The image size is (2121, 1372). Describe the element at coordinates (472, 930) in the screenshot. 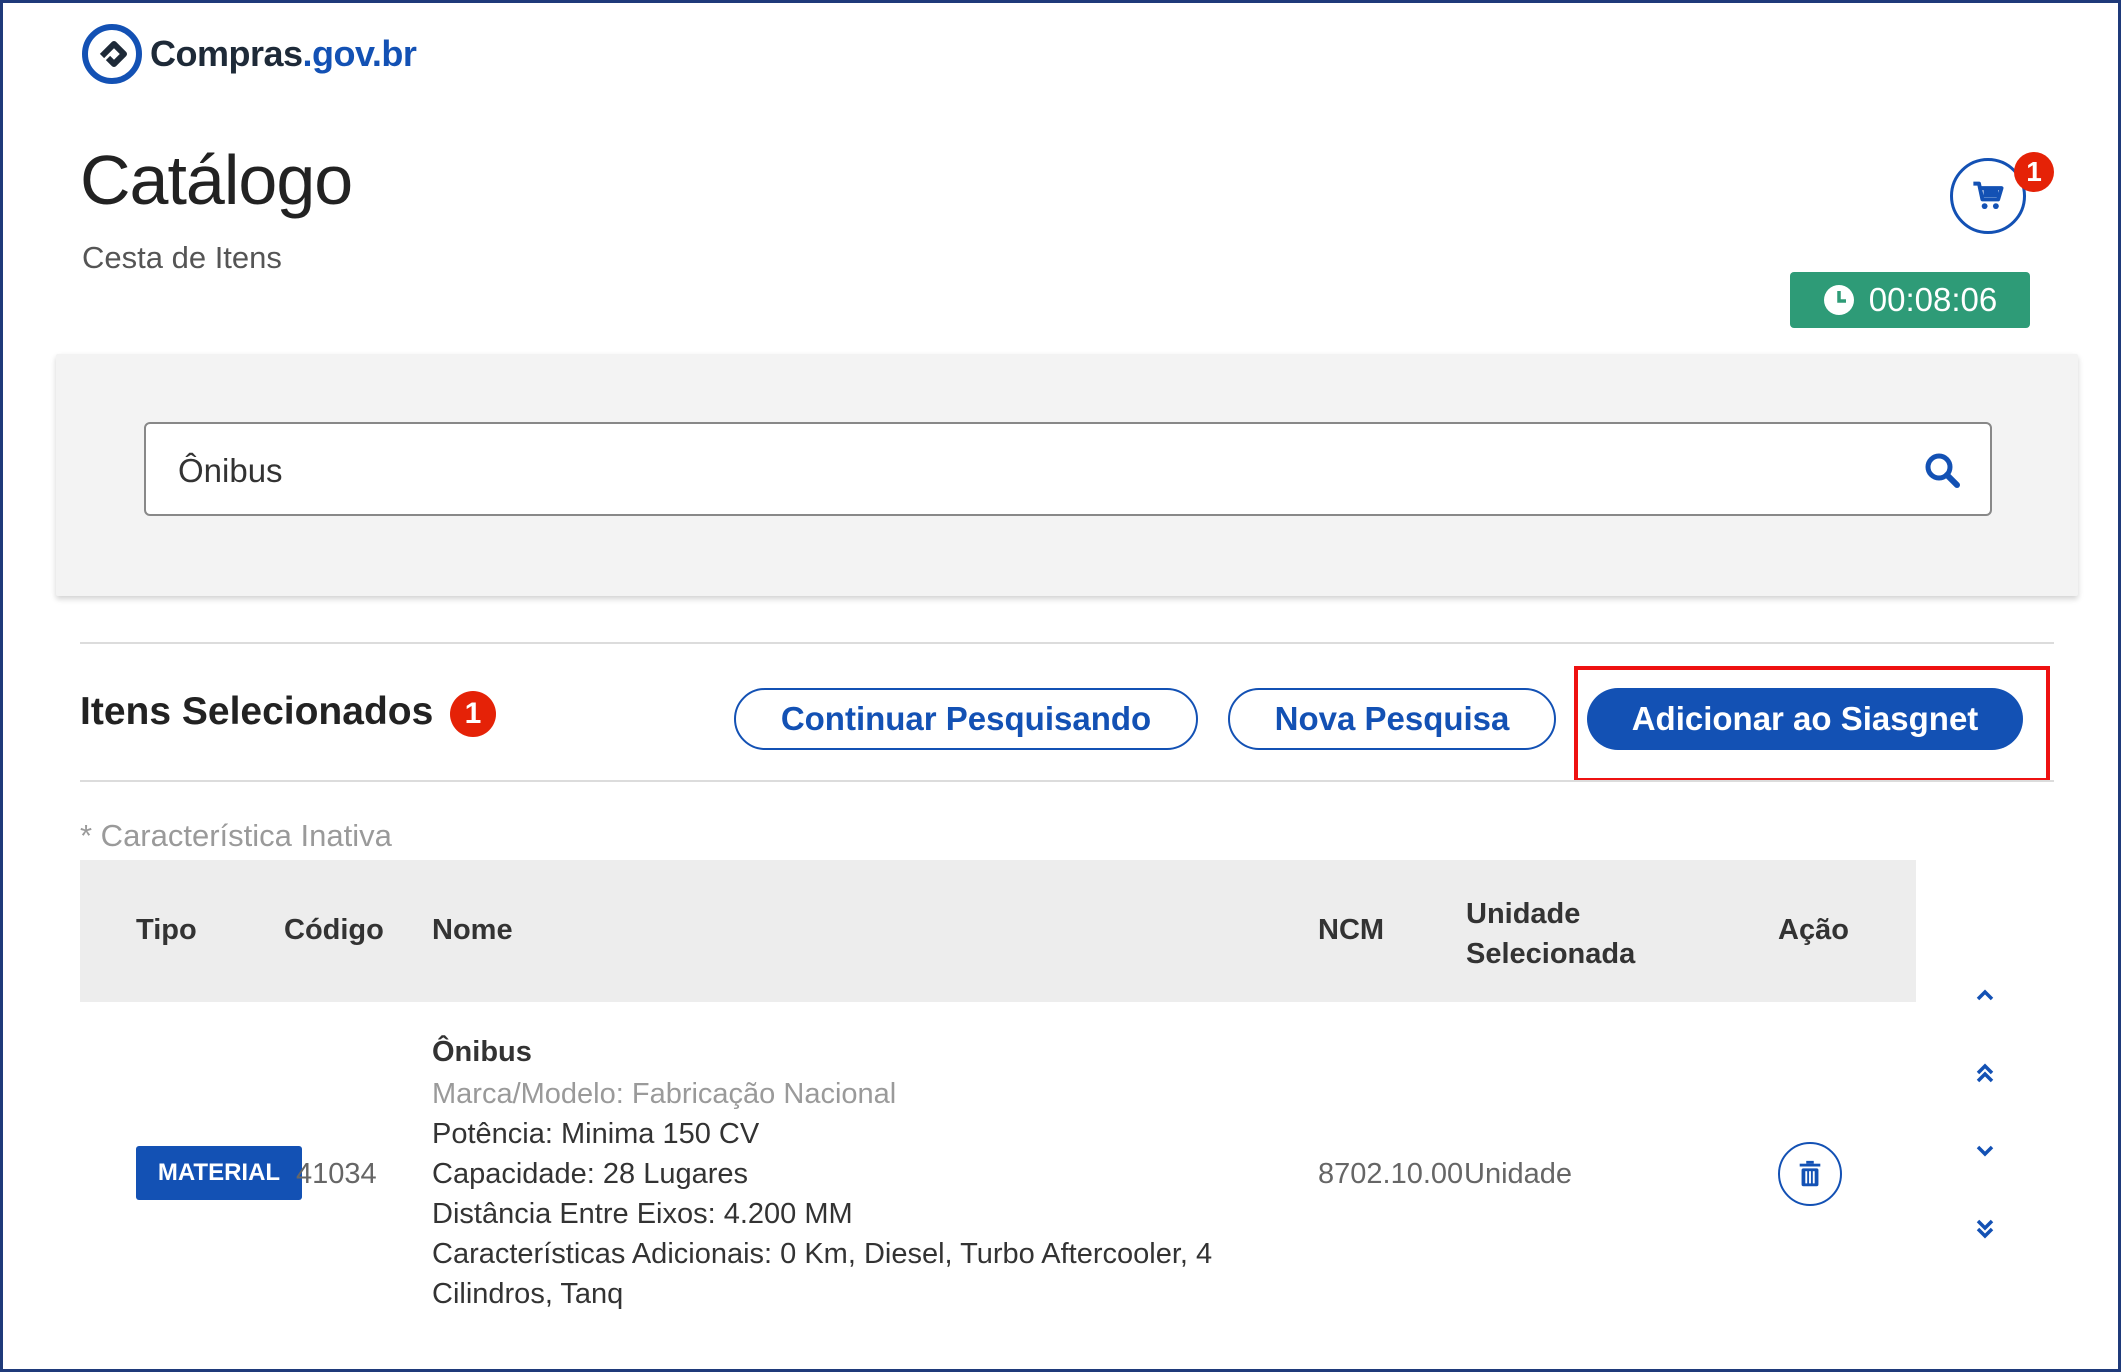

I see `col-nome: Nome` at that location.